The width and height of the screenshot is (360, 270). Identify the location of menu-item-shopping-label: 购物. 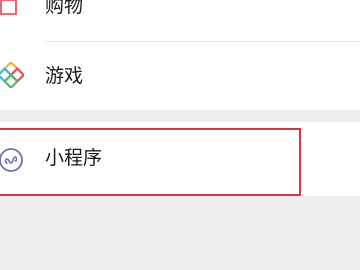
(64, 8).